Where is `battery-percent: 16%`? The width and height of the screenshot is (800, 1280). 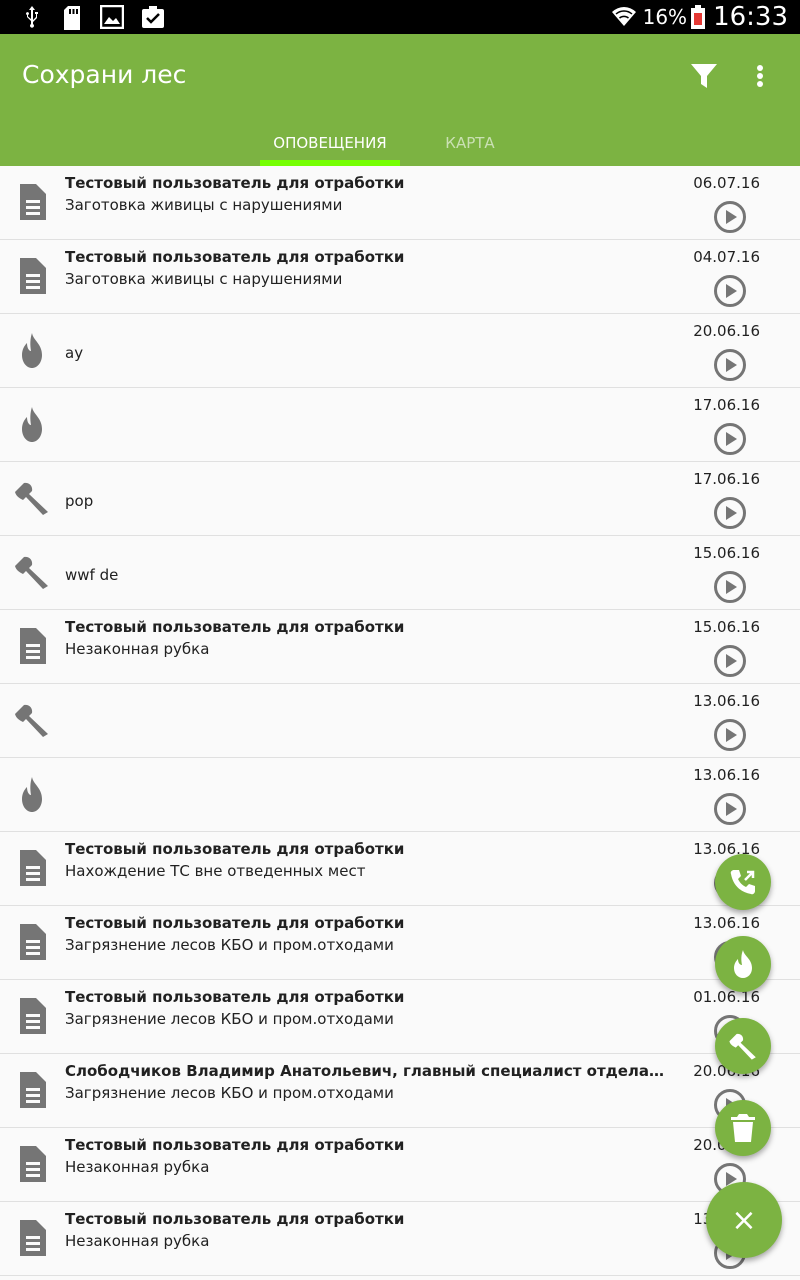
battery-percent: 16% is located at coordinates (665, 17).